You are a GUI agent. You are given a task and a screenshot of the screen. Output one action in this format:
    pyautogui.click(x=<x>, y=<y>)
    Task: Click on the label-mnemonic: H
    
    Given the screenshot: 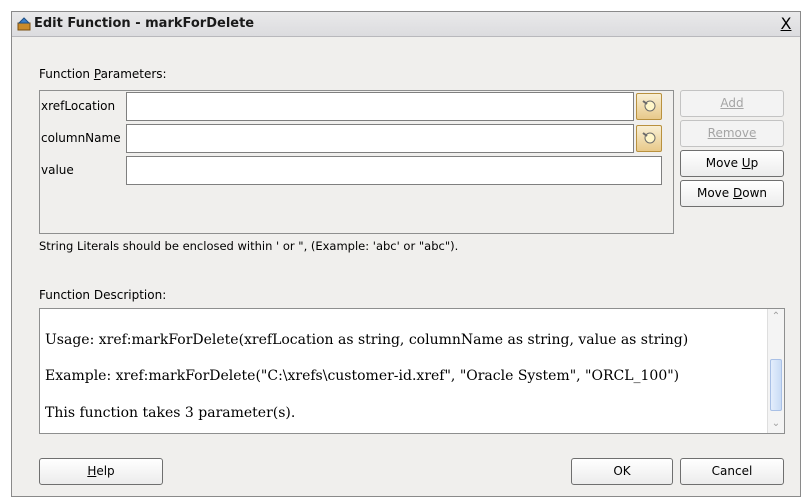 What is the action you would take?
    pyautogui.click(x=92, y=471)
    